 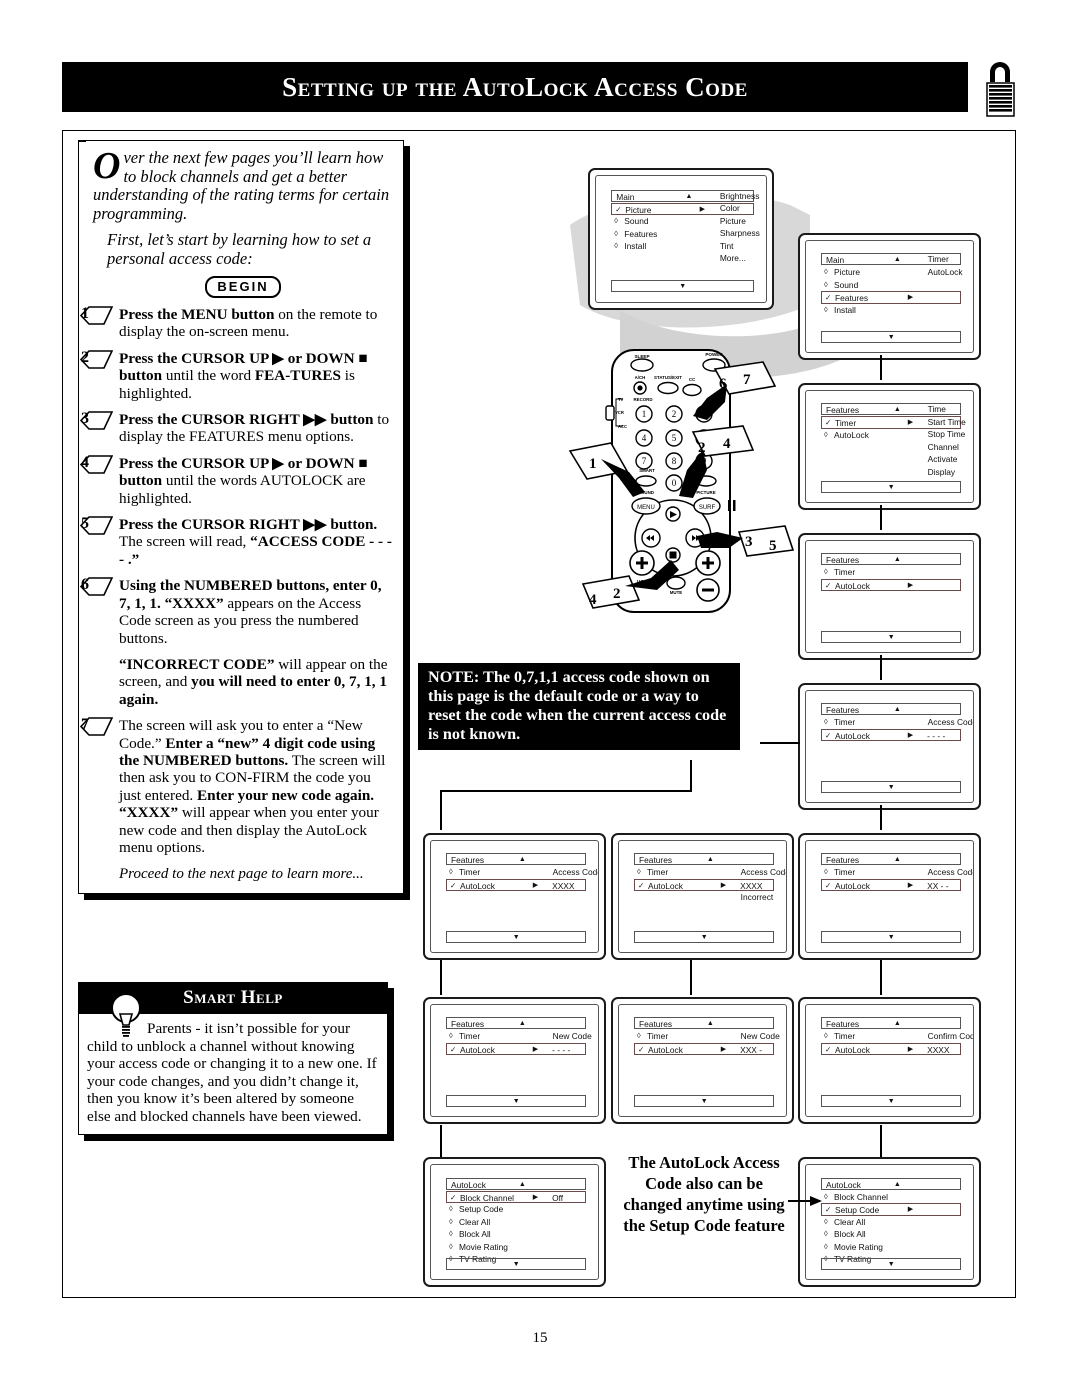 What do you see at coordinates (945, 259) in the screenshot?
I see `osd-submenu-item: Timer` at bounding box center [945, 259].